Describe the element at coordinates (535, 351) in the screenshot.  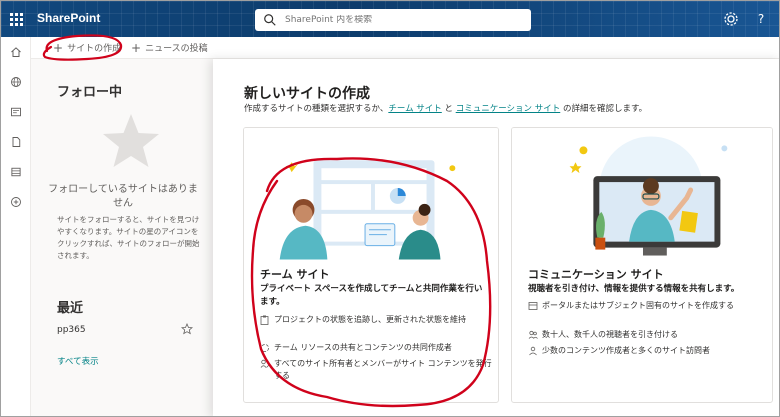
I see `reader-icon` at that location.